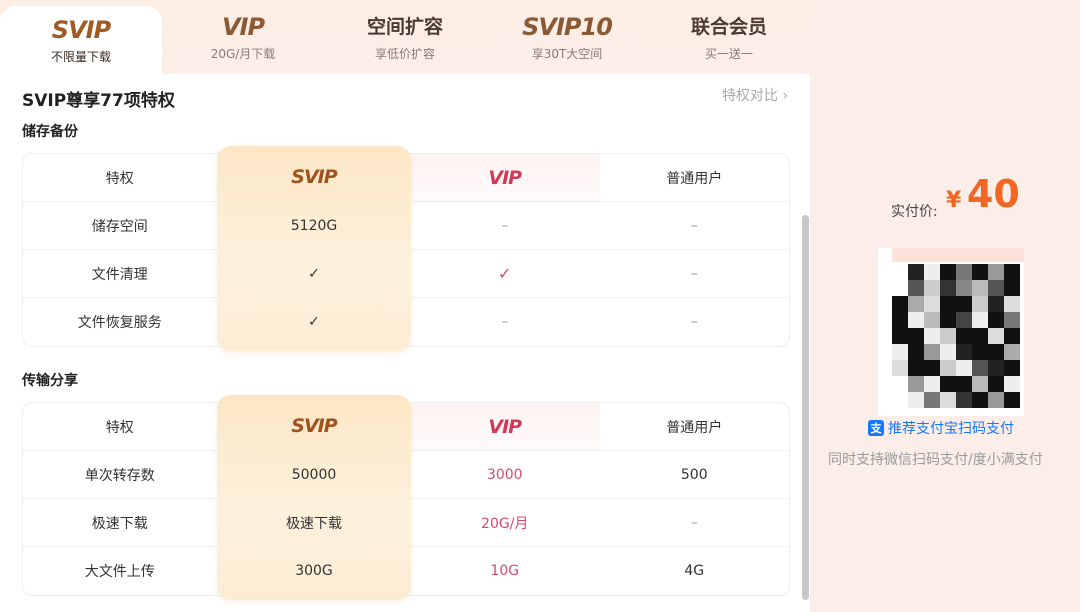 This screenshot has height=612, width=1080. What do you see at coordinates (404, 26) in the screenshot?
I see `tab-title: 空间扩容` at bounding box center [404, 26].